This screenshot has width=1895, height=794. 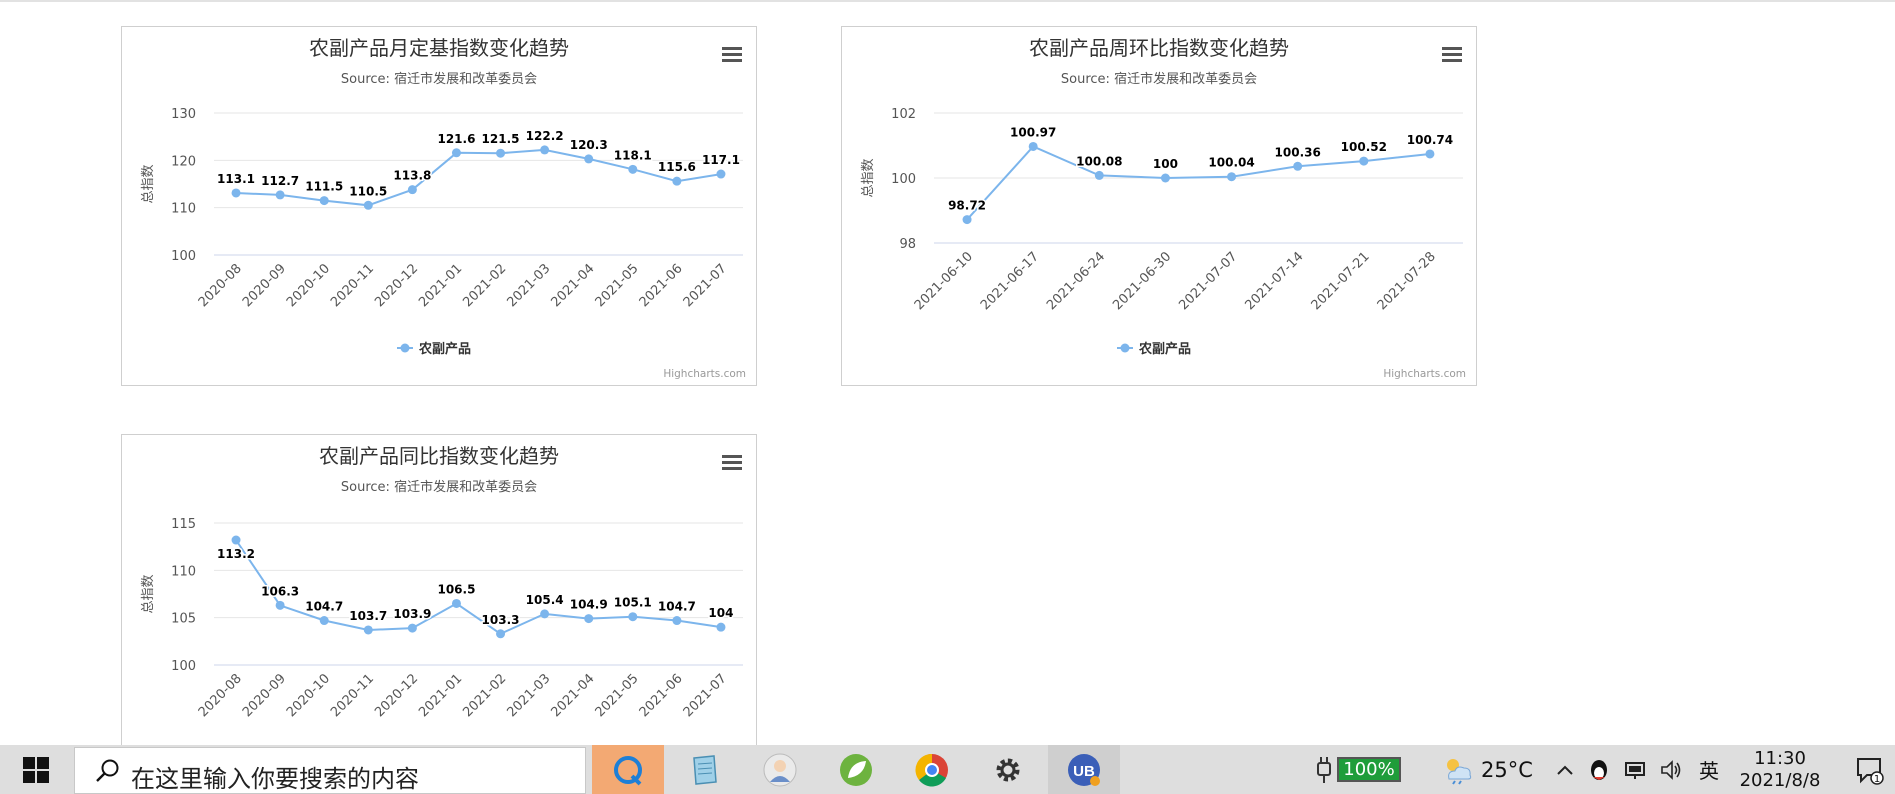 What do you see at coordinates (440, 695) in the screenshot?
I see `x-tick-label: 2021-01` at bounding box center [440, 695].